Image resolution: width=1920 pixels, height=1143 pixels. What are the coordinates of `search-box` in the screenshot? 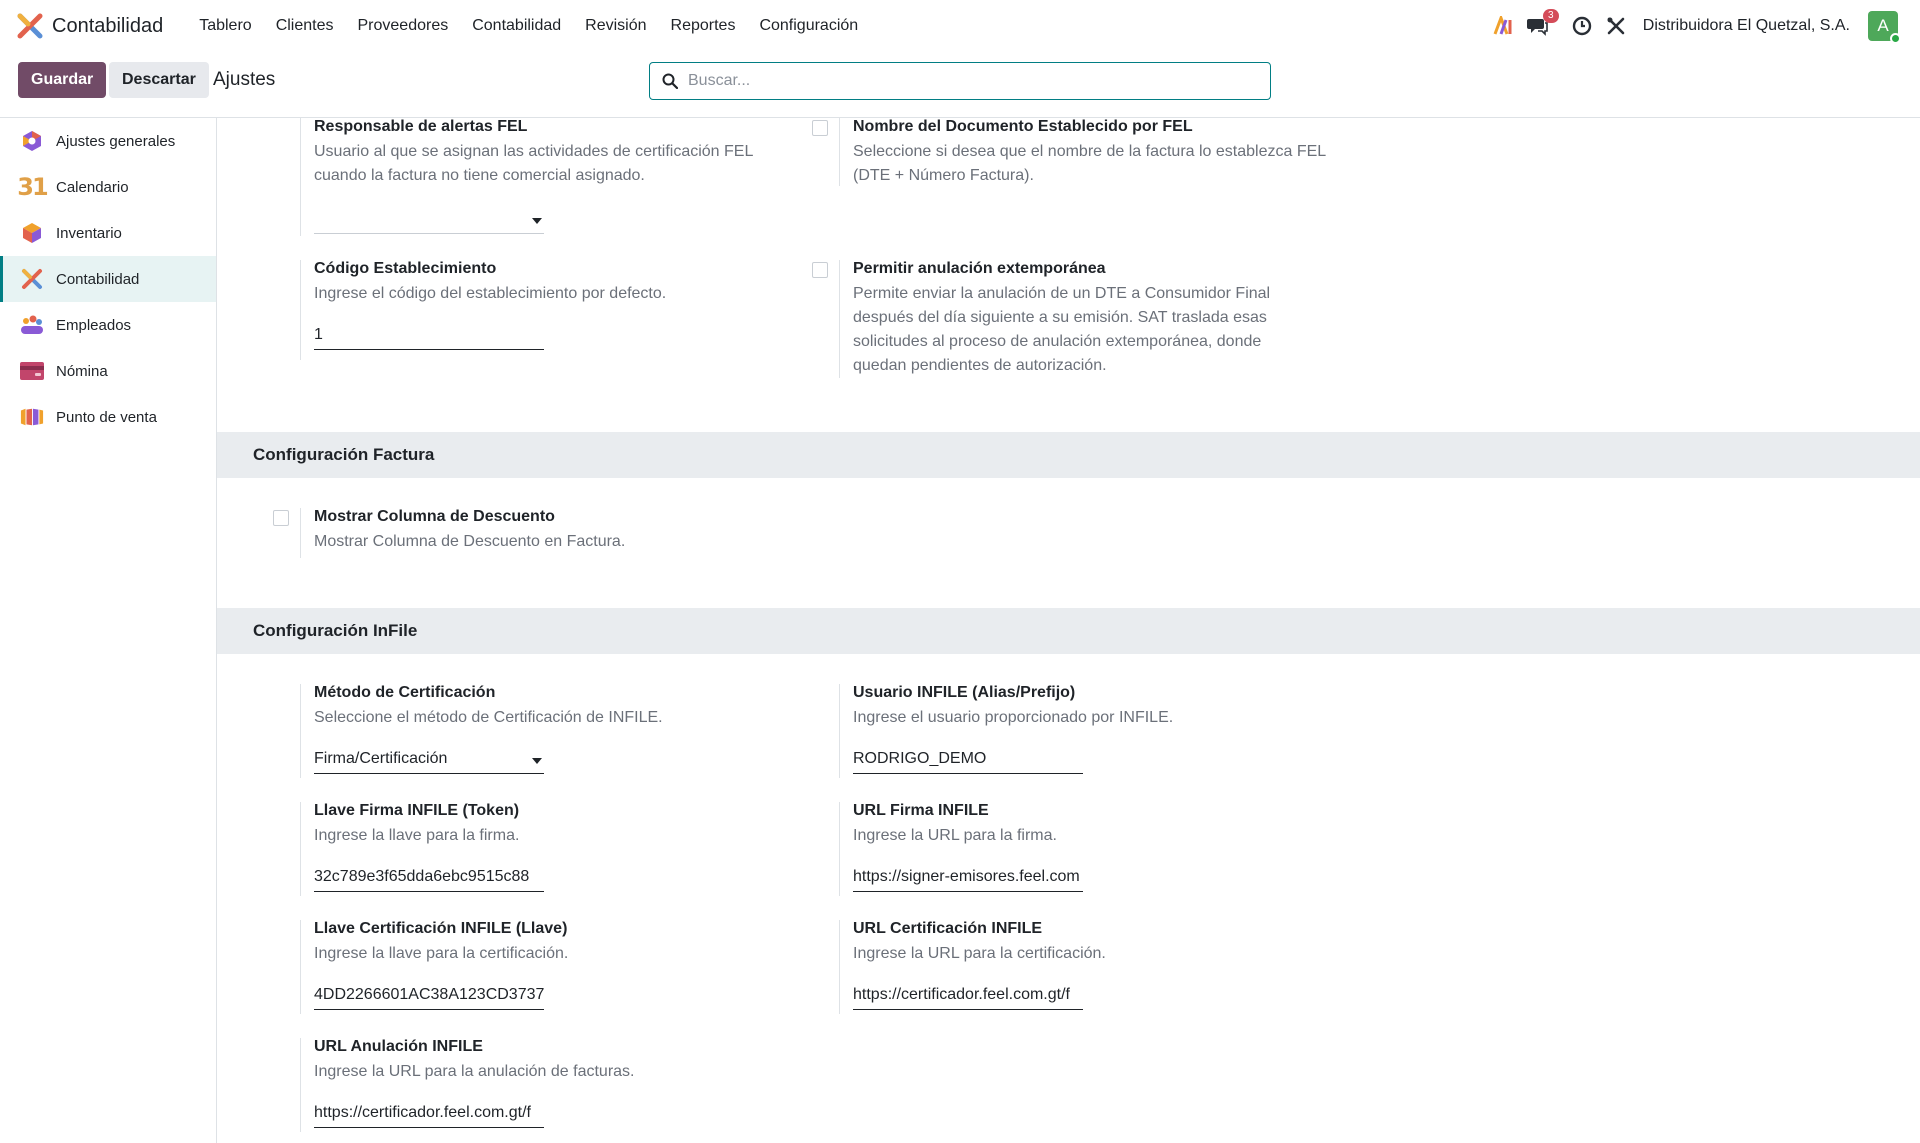 It's located at (960, 81).